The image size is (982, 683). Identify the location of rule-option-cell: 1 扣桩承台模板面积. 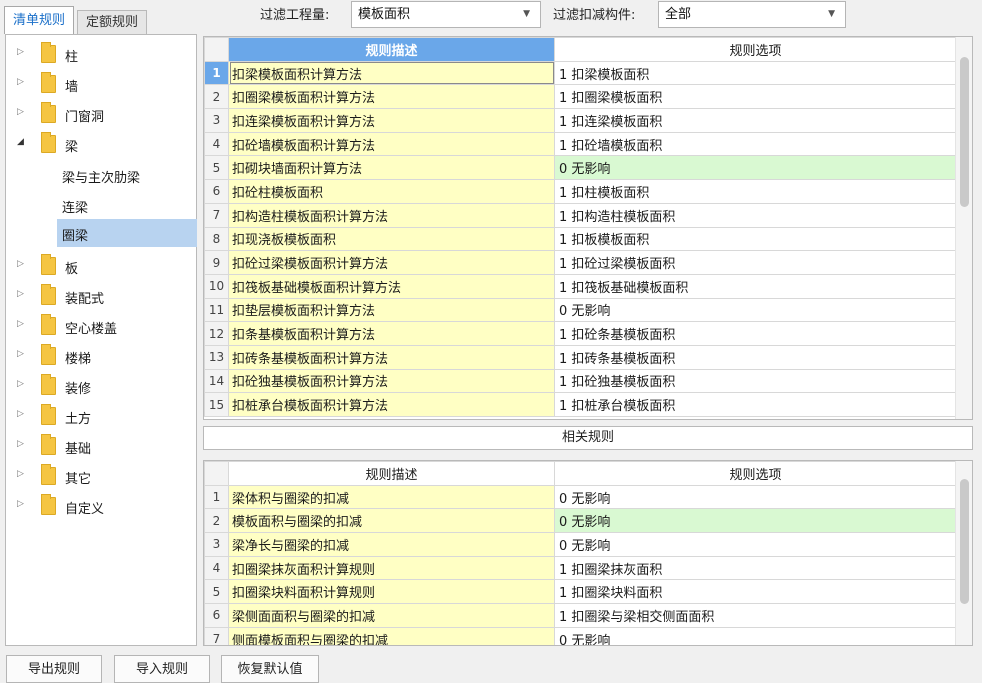
(755, 404).